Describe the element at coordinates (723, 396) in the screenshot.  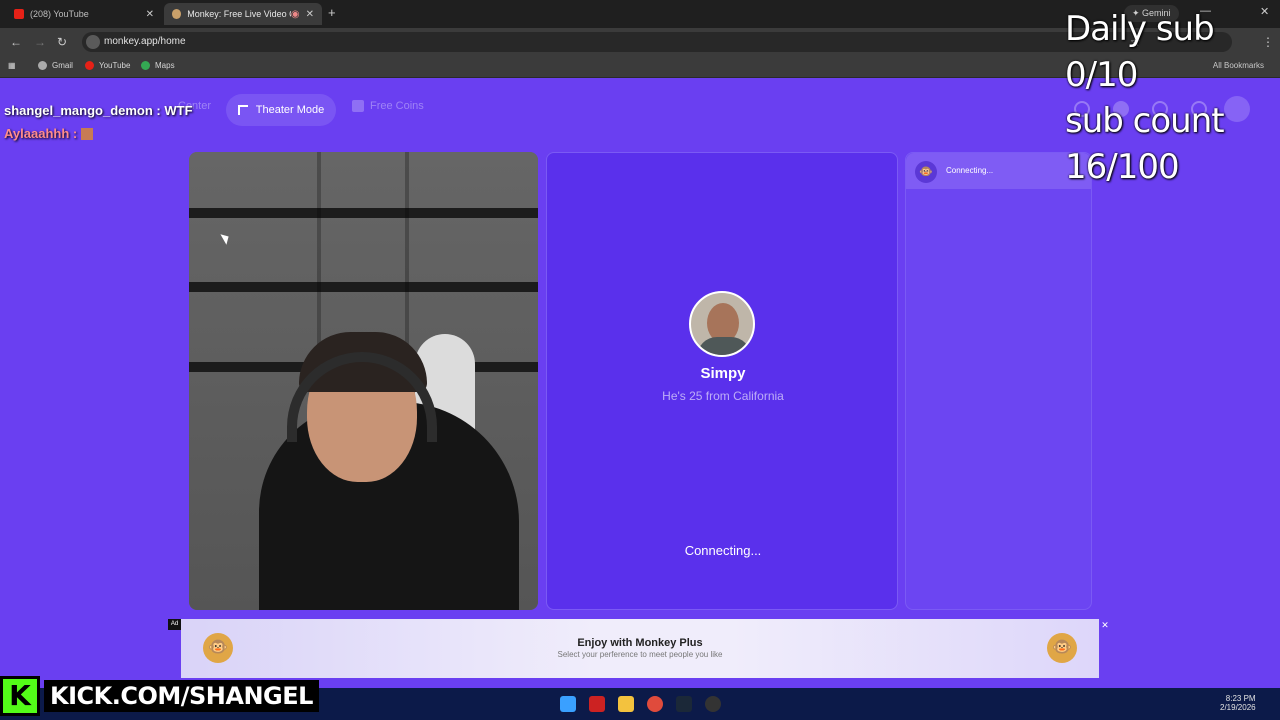
I see `match-subtitle: He's 25 from California` at that location.